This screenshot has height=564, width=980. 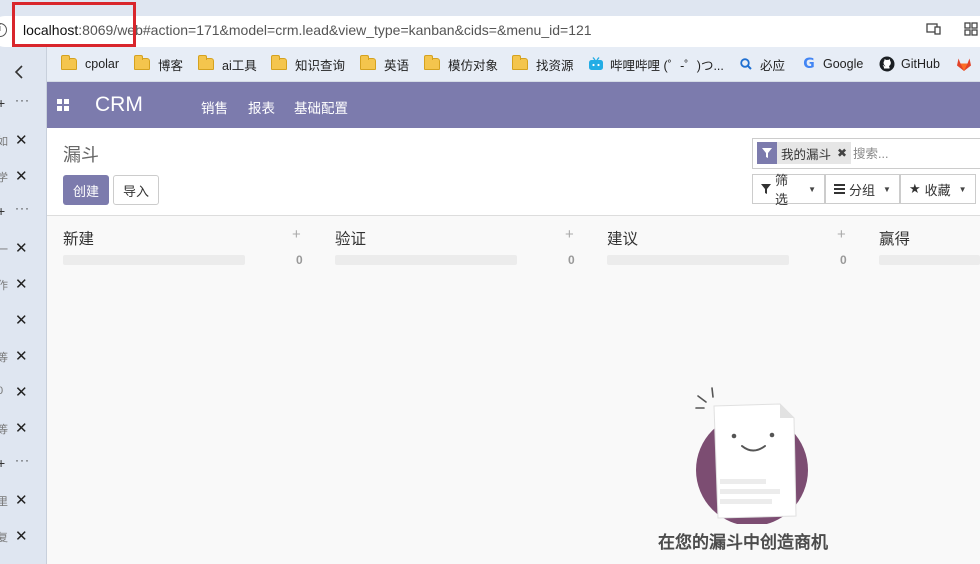 What do you see at coordinates (227, 64) in the screenshot?
I see `bookmark-ai-tools: ai工具` at bounding box center [227, 64].